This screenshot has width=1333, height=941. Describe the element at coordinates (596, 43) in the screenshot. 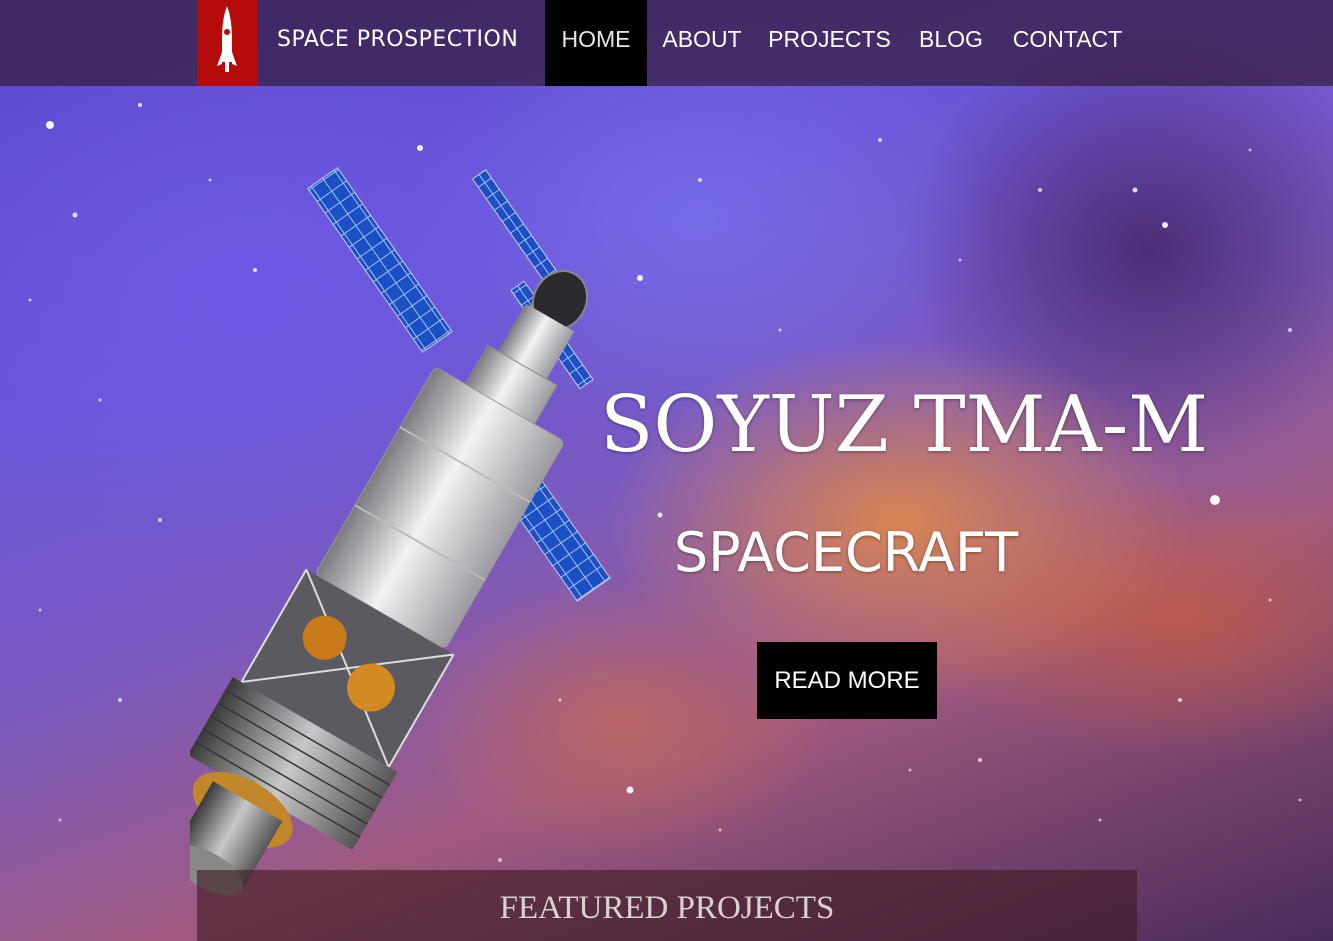

I see `nav-home: HOME` at that location.